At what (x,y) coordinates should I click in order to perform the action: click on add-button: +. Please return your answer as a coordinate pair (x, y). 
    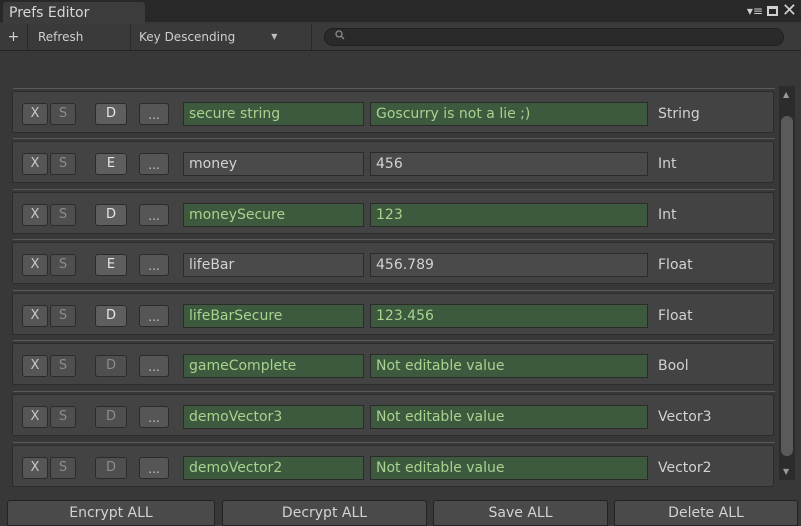
    Looking at the image, I should click on (14, 37).